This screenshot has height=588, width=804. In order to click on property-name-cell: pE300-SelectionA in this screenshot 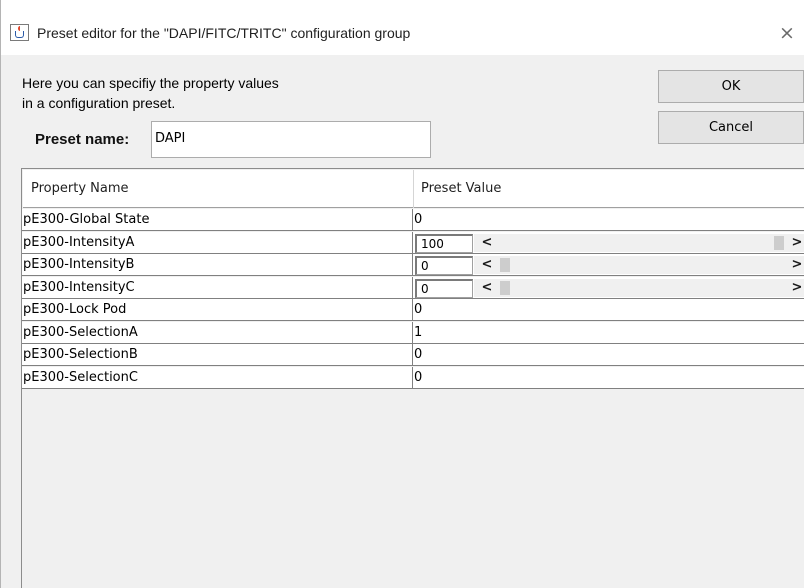, I will do `click(80, 332)`.